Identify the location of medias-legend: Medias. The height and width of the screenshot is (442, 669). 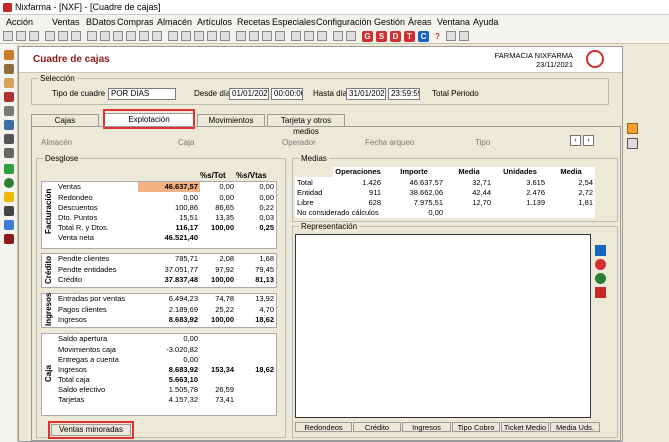
(314, 158).